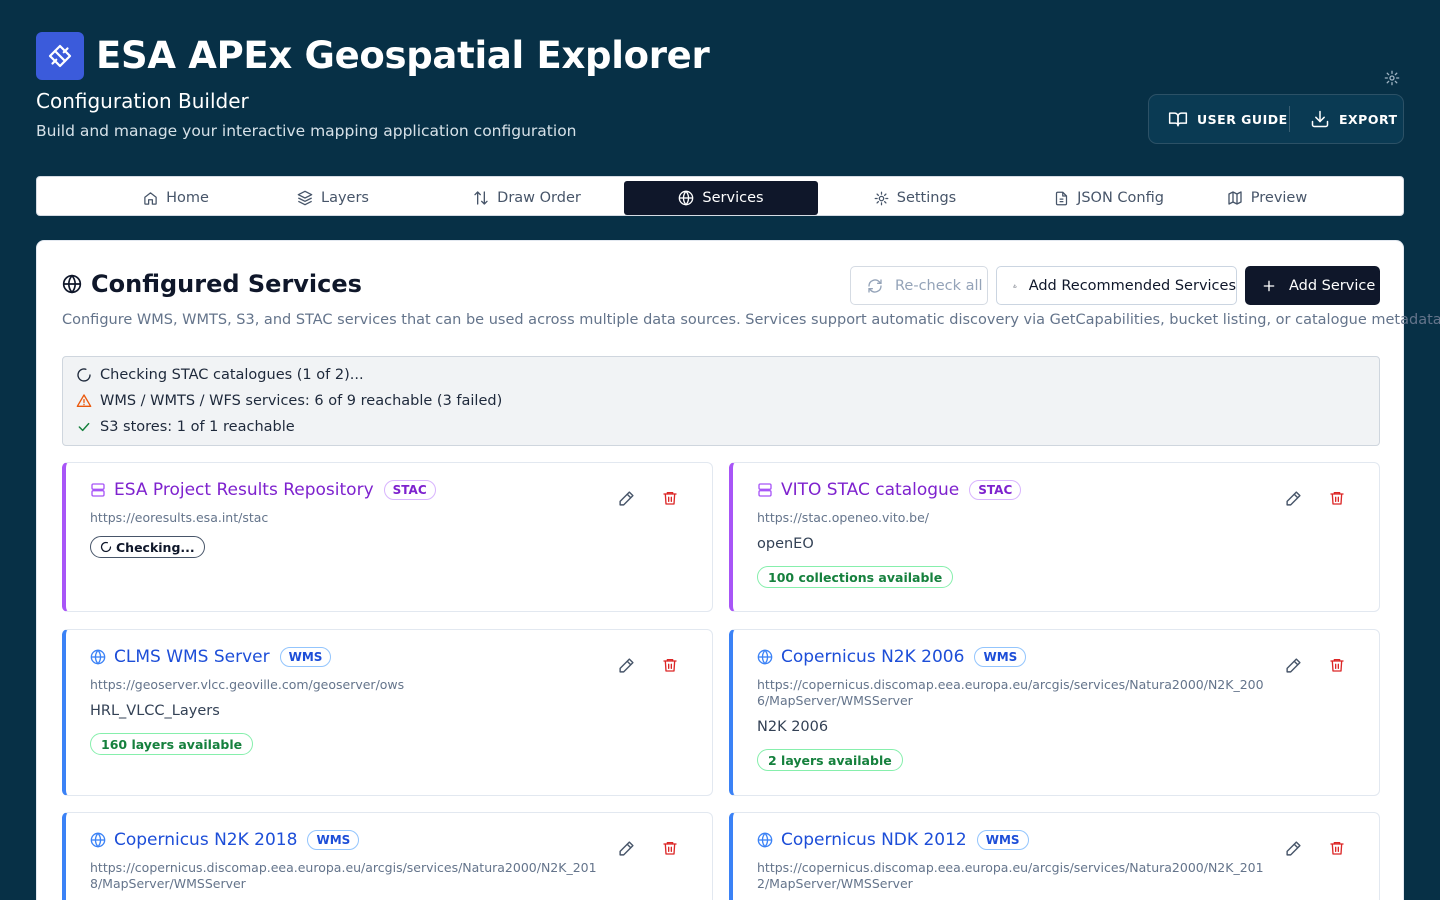 The width and height of the screenshot is (1440, 900). I want to click on service-card-header: Copernicus N2K 2018 WMS, so click(225, 840).